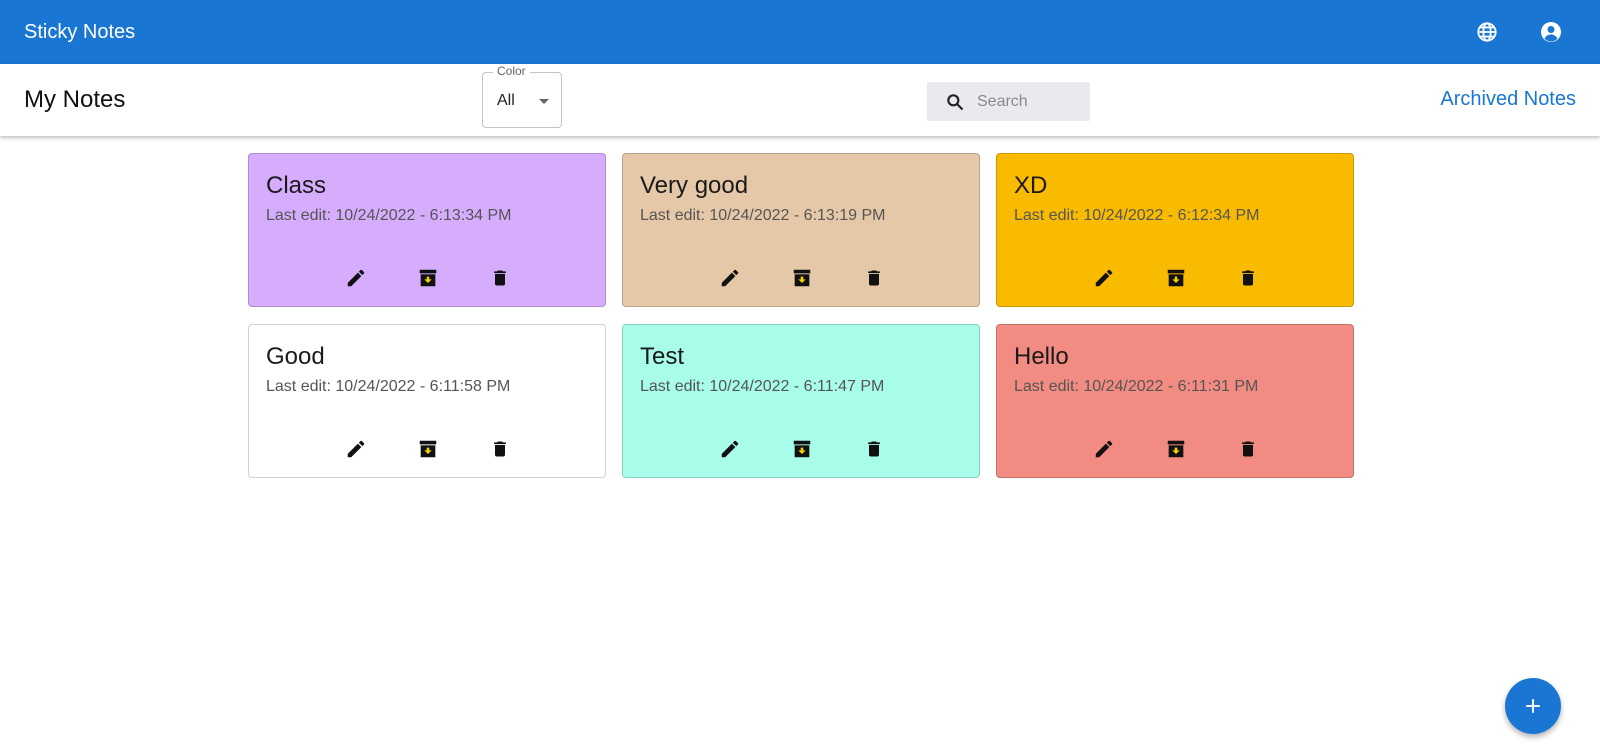 This screenshot has height=748, width=1600. Describe the element at coordinates (1031, 185) in the screenshot. I see `note-title: XD` at that location.